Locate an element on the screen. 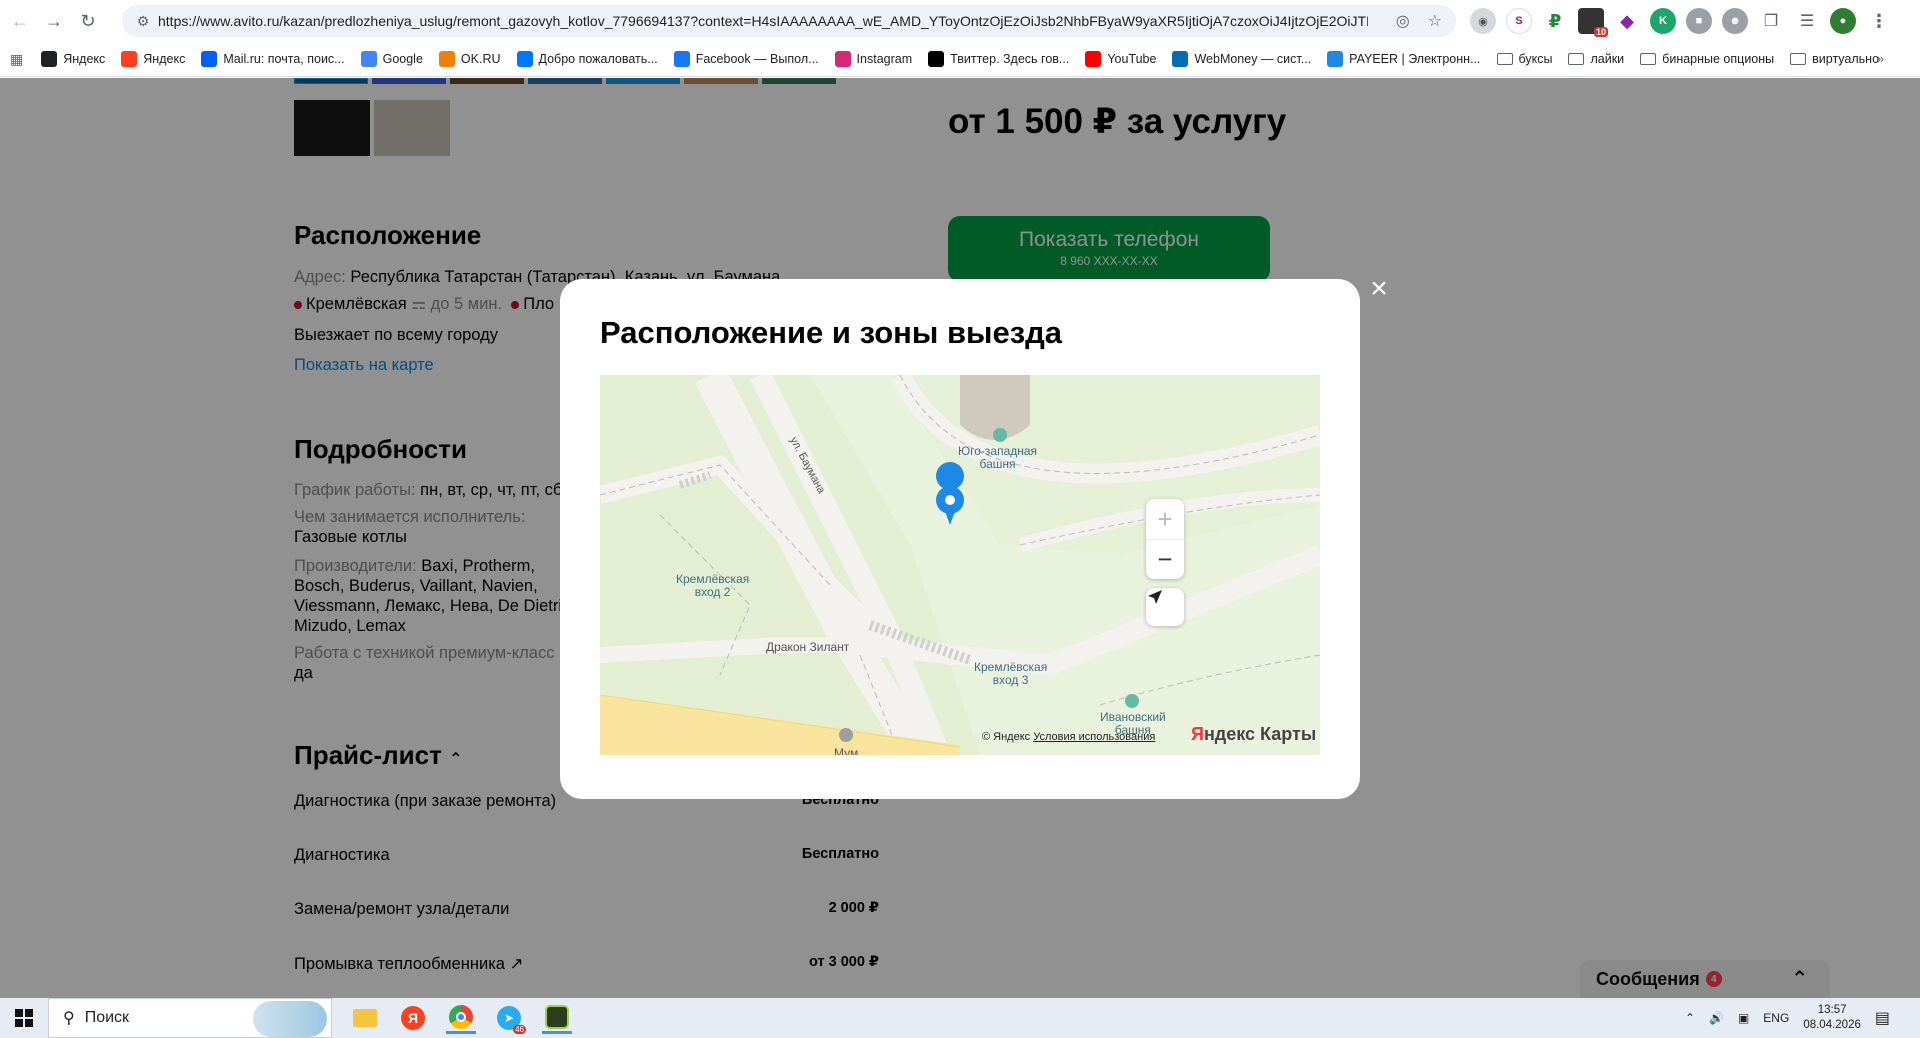  bookmark-item: folder-icon лайки is located at coordinates (1596, 59).